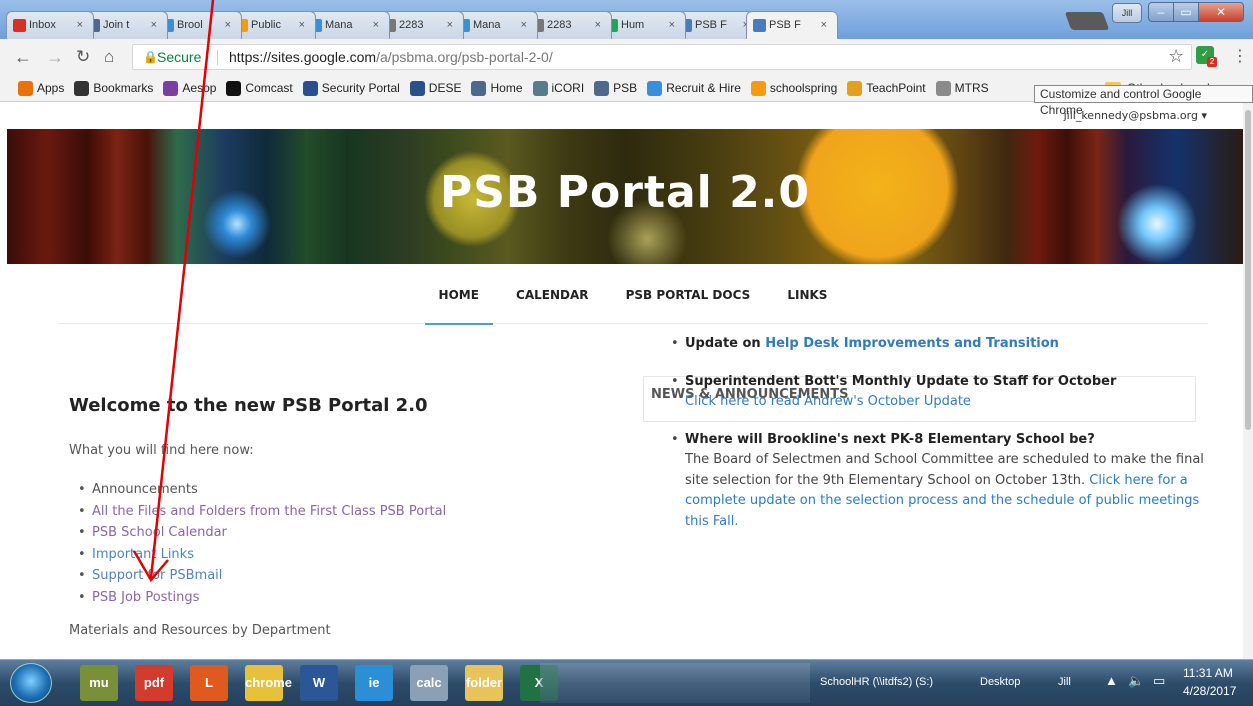 Image resolution: width=1253 pixels, height=706 pixels. What do you see at coordinates (1186, 12) in the screenshot?
I see `maximize-button: ▭` at bounding box center [1186, 12].